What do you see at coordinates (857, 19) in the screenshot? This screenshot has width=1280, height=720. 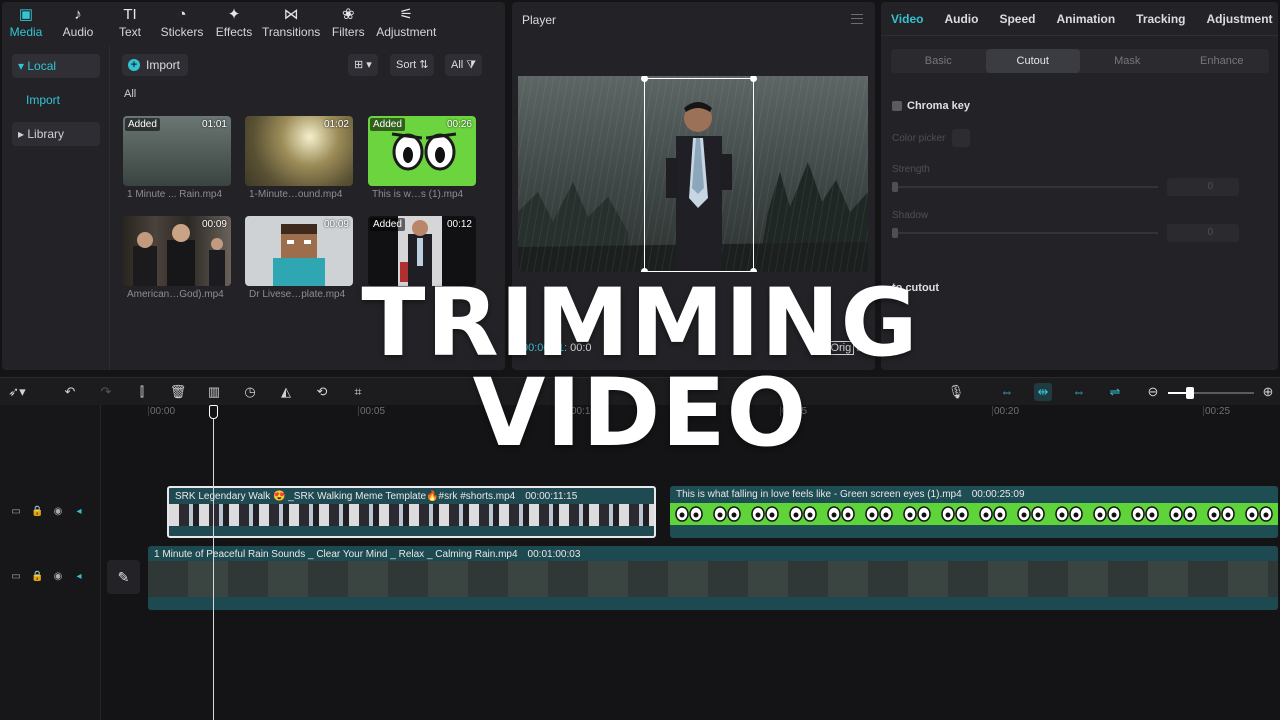 I see `menu-icon` at bounding box center [857, 19].